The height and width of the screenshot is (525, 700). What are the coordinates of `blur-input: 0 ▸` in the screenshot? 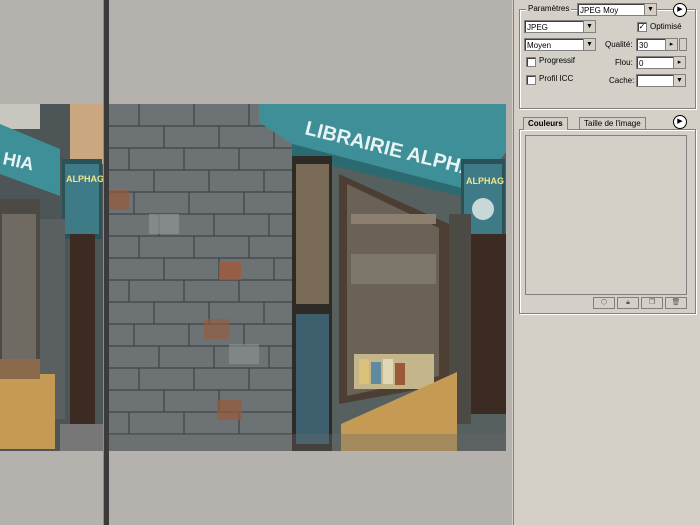 It's located at (661, 62).